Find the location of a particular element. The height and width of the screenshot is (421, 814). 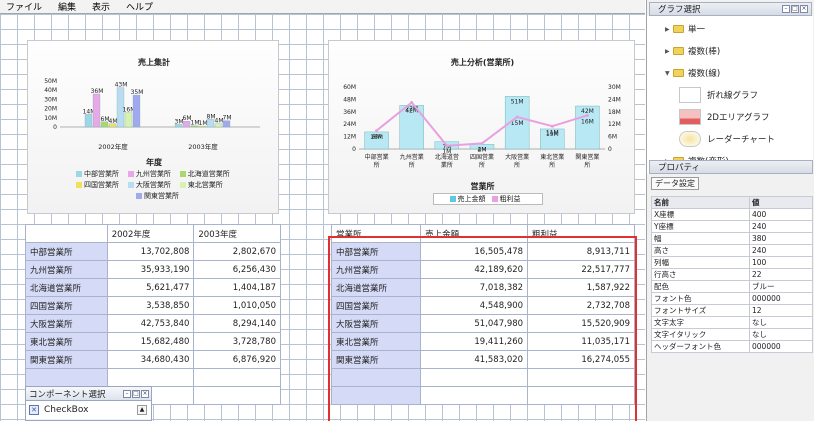

menu-file: ファイル is located at coordinates (24, 6).